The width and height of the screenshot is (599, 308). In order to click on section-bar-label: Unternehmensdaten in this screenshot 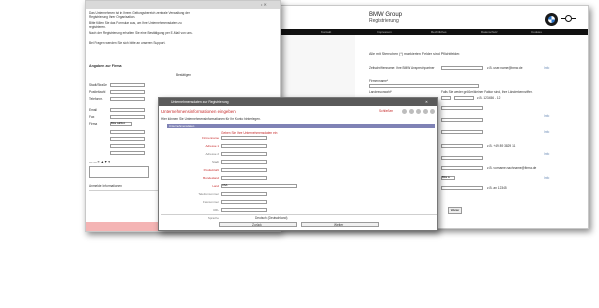, I will do `click(182, 126)`.